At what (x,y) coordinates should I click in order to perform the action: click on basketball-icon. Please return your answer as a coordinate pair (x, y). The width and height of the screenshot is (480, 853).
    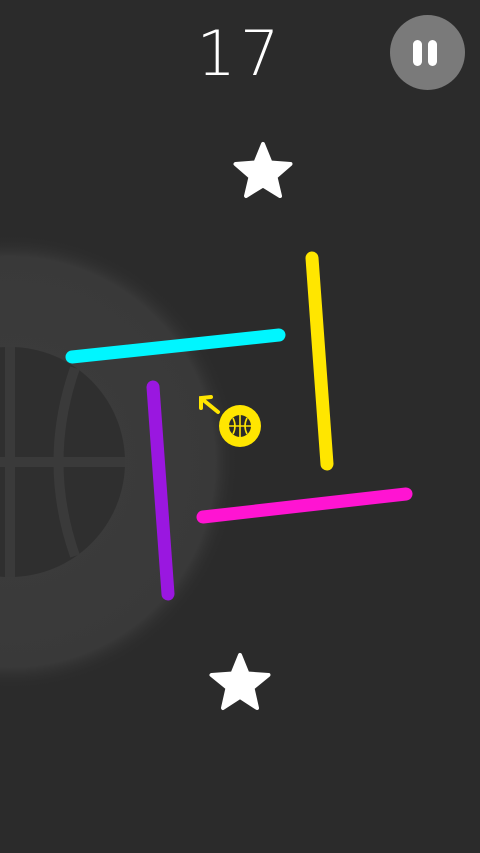
    Looking at the image, I should click on (240, 426).